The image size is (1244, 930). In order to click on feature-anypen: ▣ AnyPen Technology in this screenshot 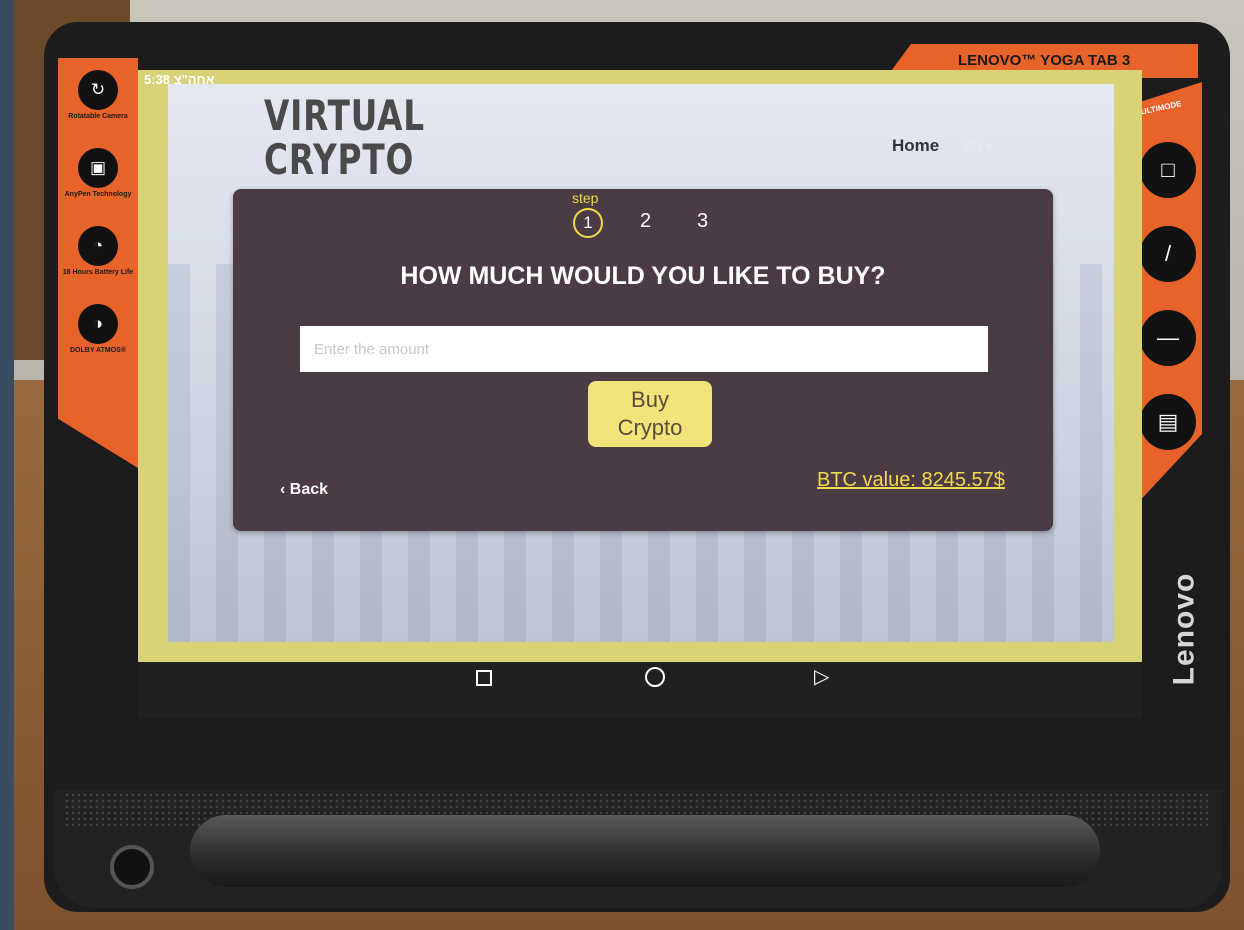, I will do `click(98, 173)`.